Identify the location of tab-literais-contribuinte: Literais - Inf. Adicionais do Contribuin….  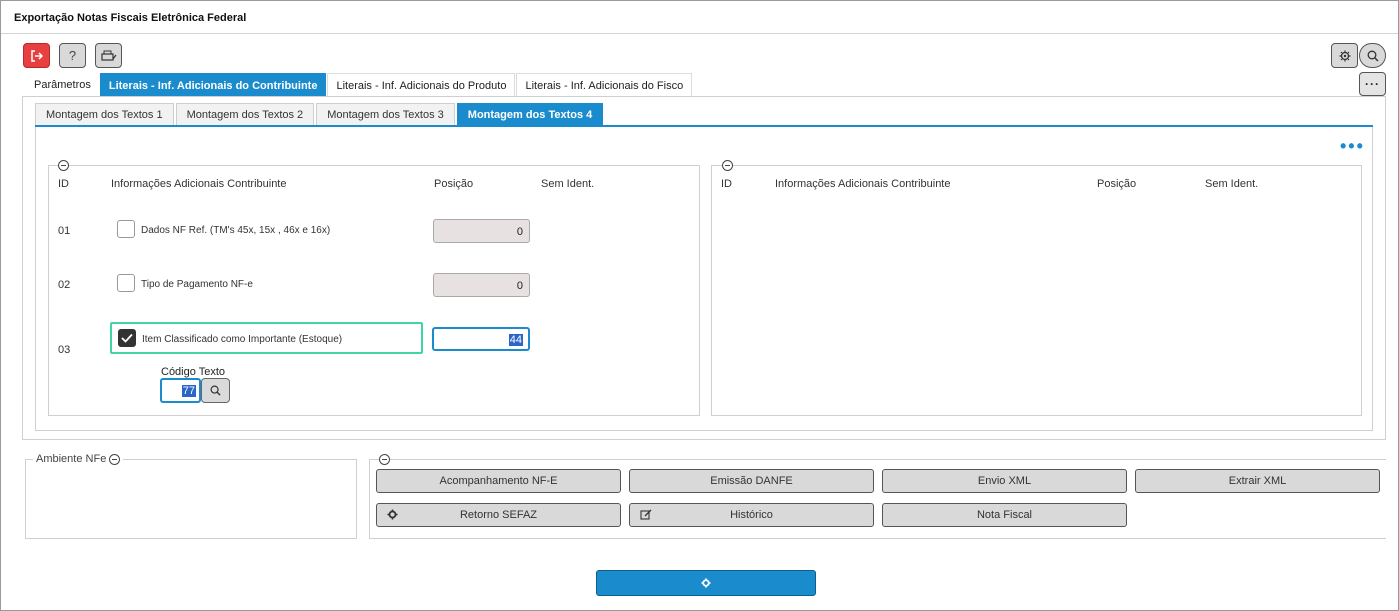
(213, 85).